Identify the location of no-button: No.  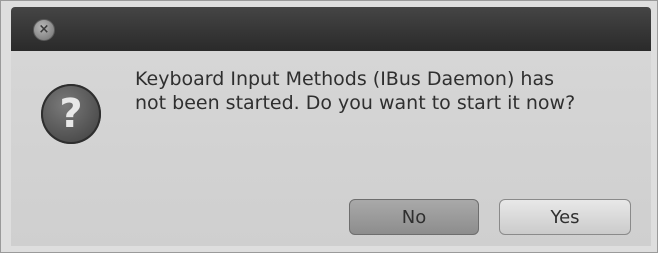
(414, 217).